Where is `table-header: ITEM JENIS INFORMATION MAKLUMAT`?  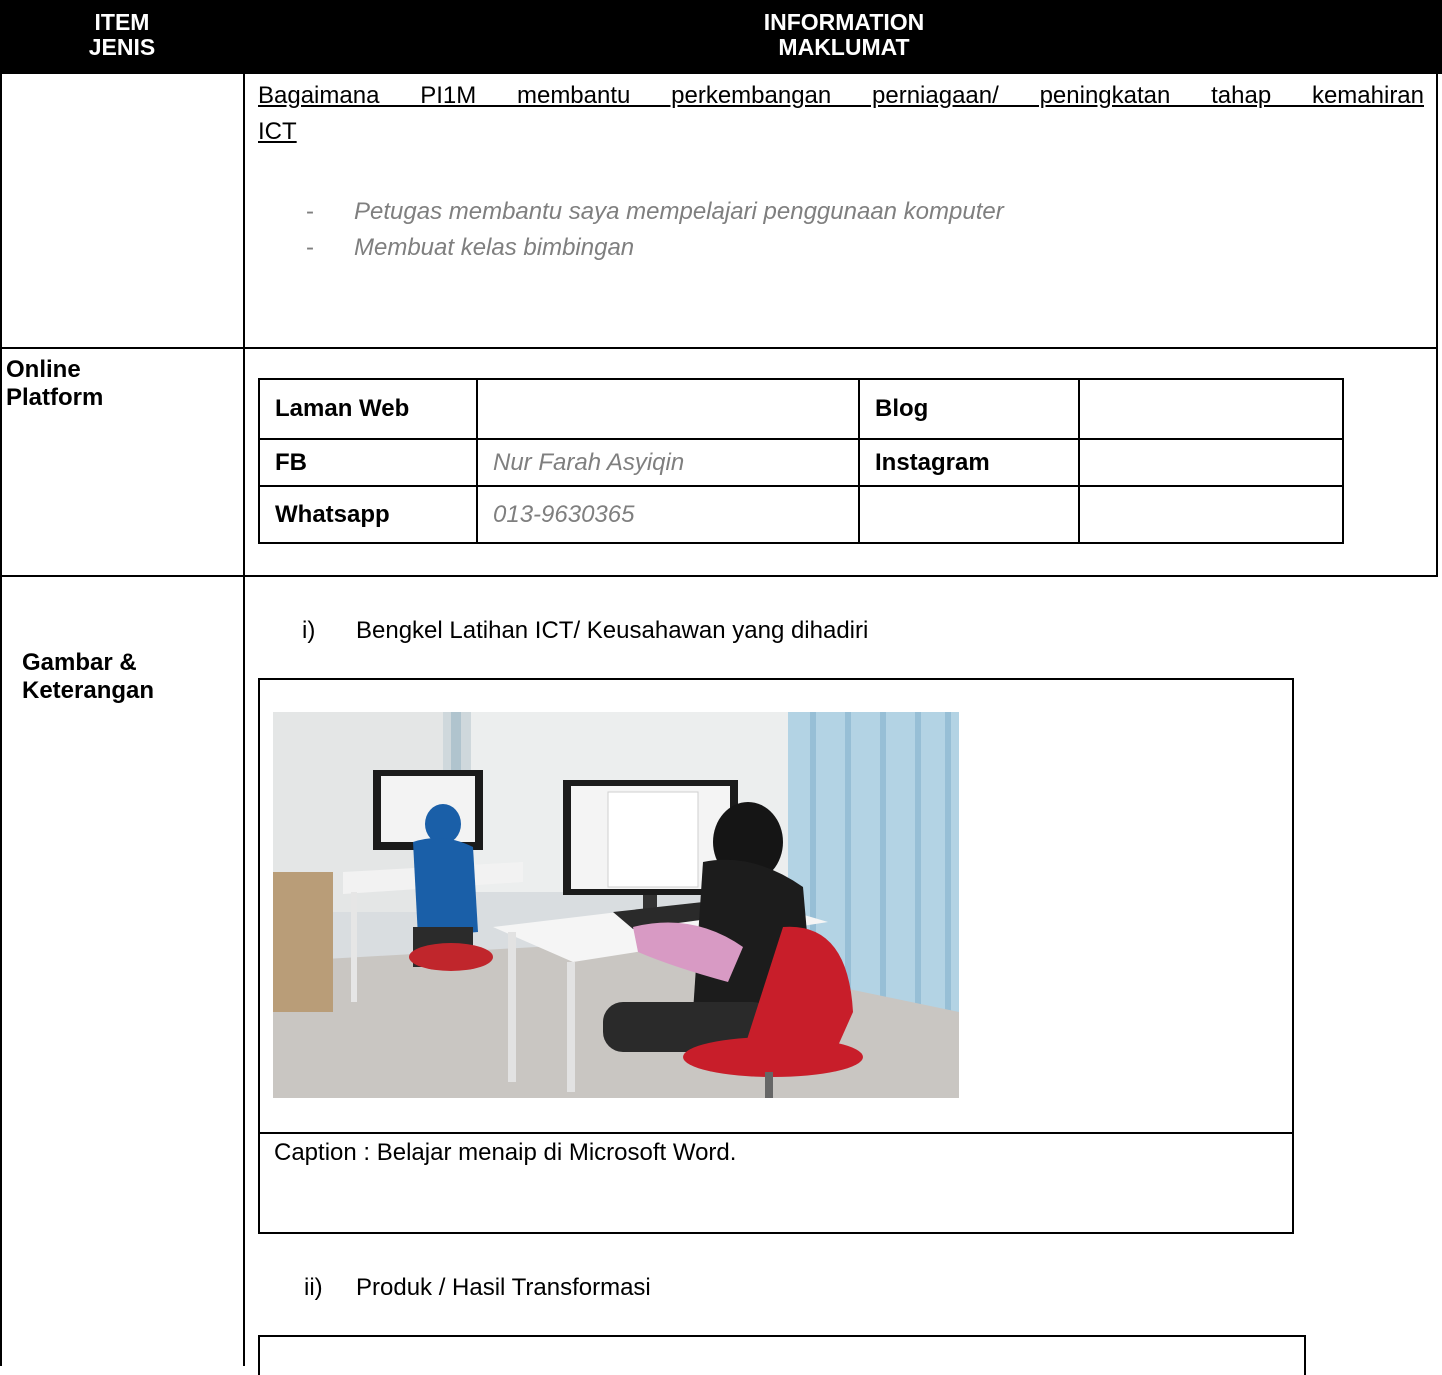
table-header: ITEM JENIS INFORMATION MAKLUMAT is located at coordinates (721, 37).